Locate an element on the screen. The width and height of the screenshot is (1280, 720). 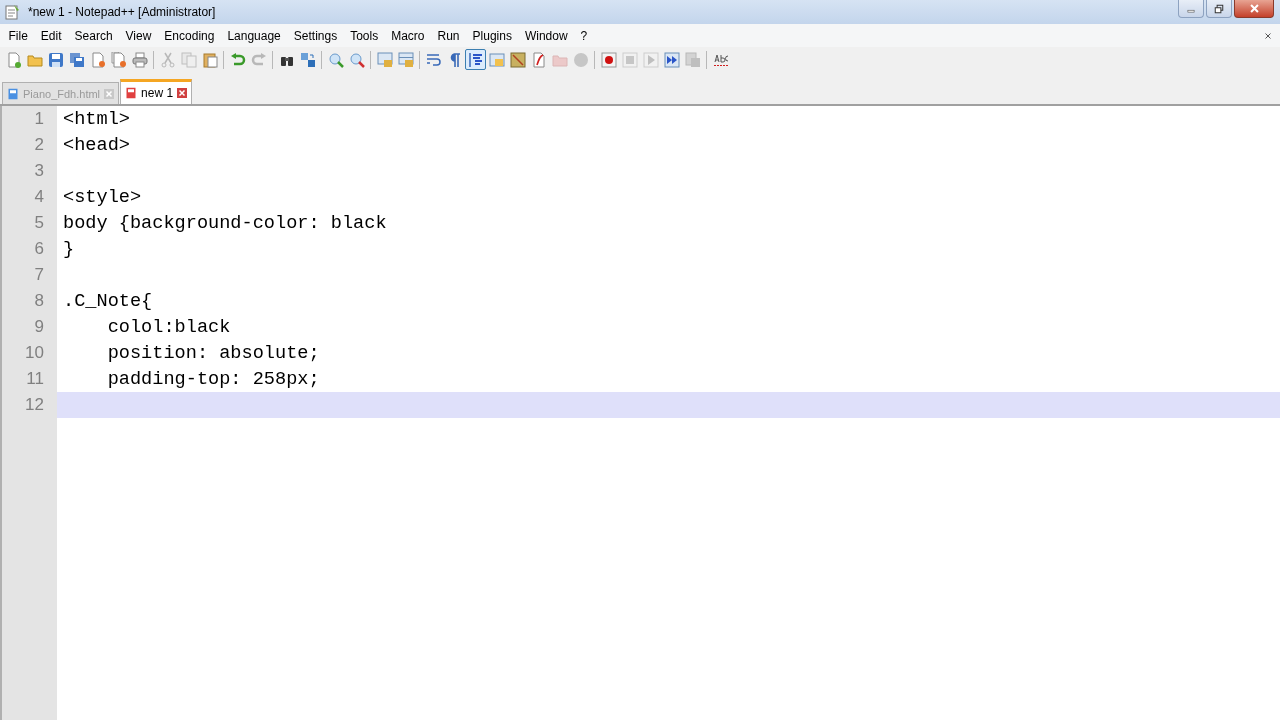
code-line: } is located at coordinates (69, 249).